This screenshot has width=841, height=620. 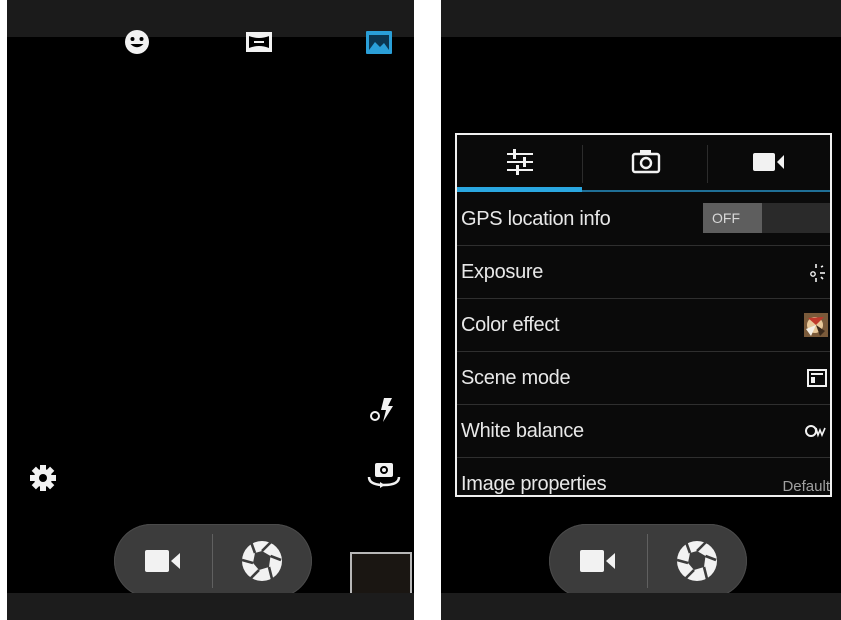 What do you see at coordinates (643, 378) in the screenshot?
I see `setting-row-scene-mode: Scene mode` at bounding box center [643, 378].